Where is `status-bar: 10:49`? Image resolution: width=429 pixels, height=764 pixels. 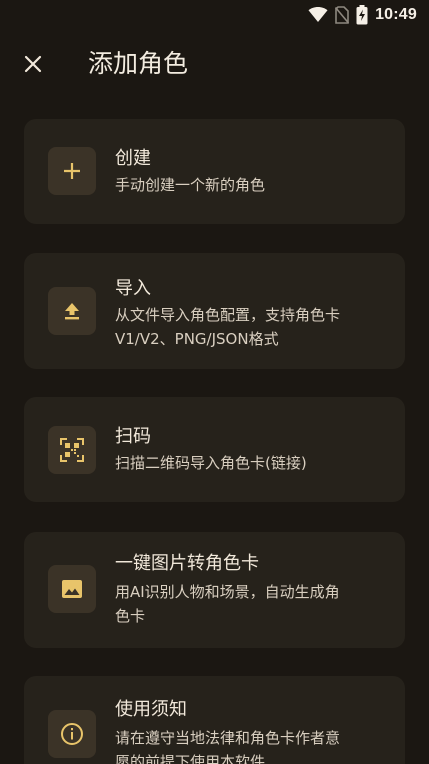
status-bar: 10:49 is located at coordinates (214, 15).